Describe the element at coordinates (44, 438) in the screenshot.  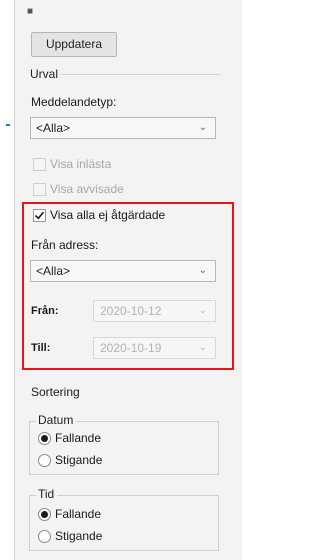
I see `date-desc-radio` at that location.